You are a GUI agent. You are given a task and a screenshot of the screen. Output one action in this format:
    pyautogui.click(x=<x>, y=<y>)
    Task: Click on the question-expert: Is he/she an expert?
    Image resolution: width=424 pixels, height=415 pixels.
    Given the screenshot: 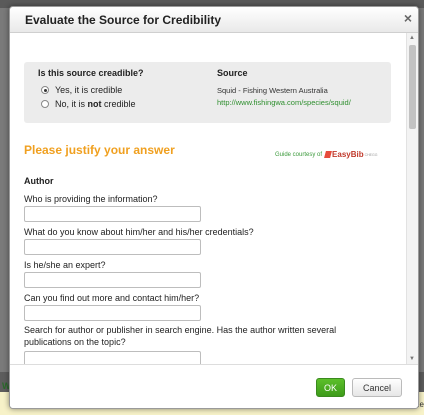 What is the action you would take?
    pyautogui.click(x=65, y=265)
    